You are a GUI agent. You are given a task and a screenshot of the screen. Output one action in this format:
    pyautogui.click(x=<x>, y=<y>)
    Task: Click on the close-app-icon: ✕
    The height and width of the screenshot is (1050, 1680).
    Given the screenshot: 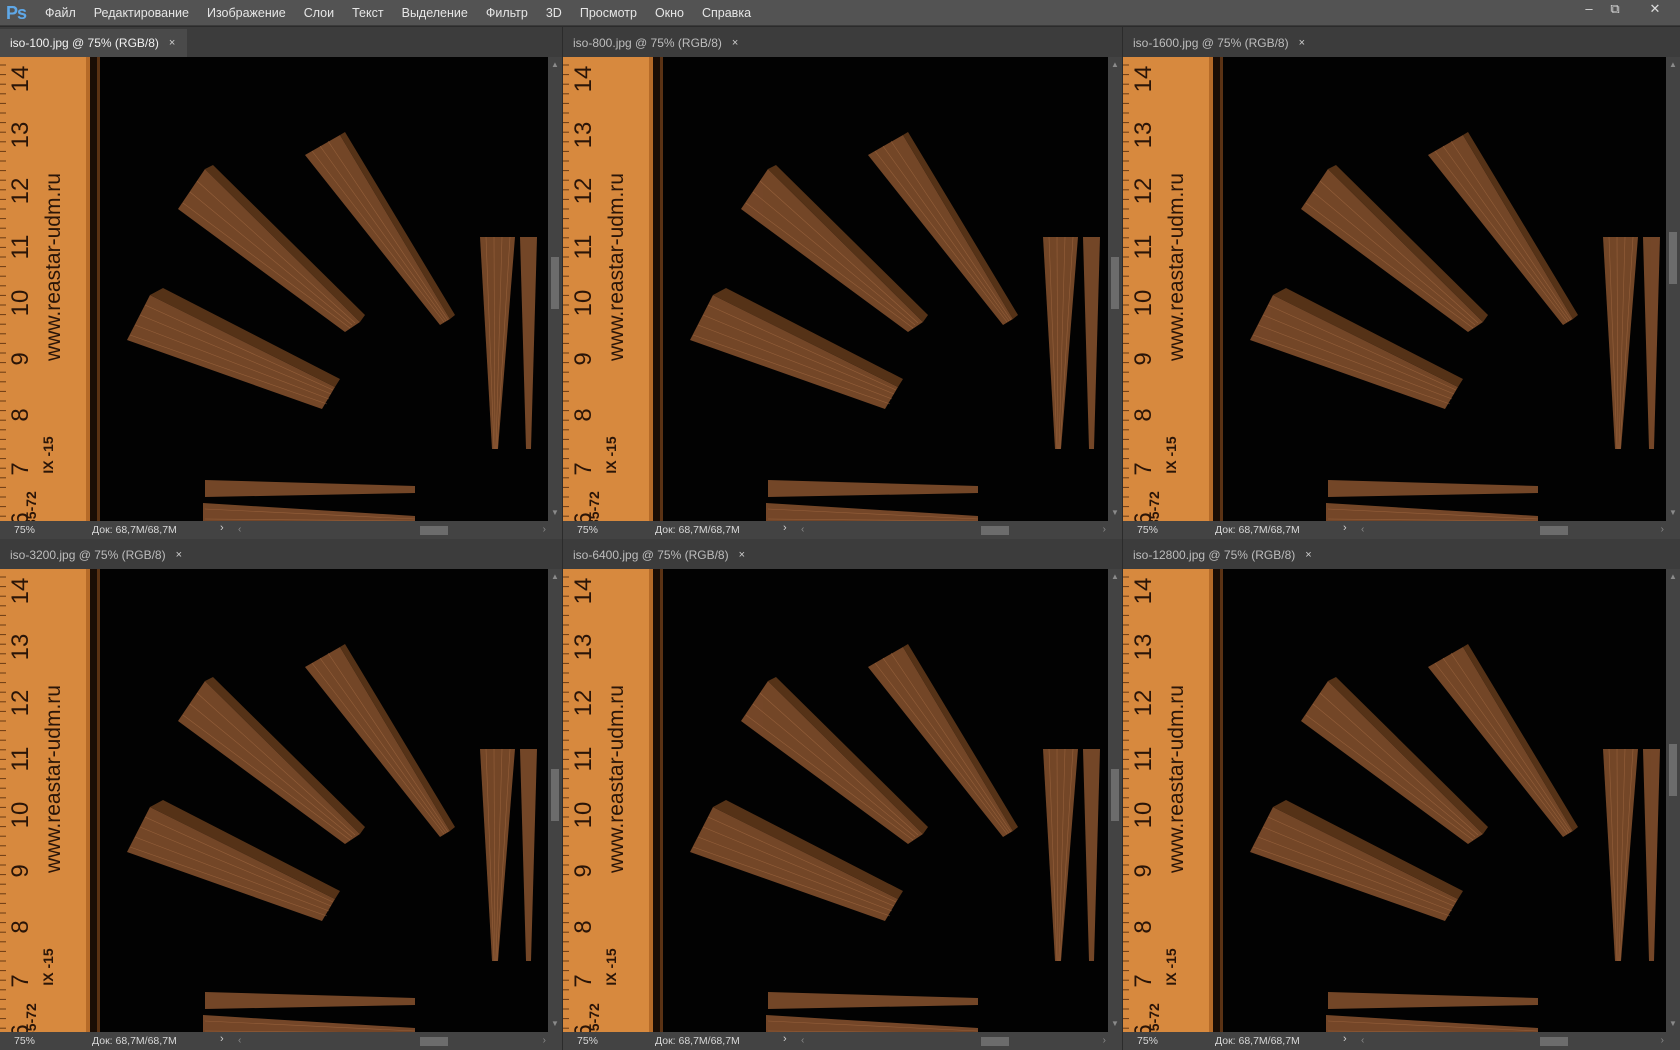 What is the action you would take?
    pyautogui.click(x=1655, y=9)
    